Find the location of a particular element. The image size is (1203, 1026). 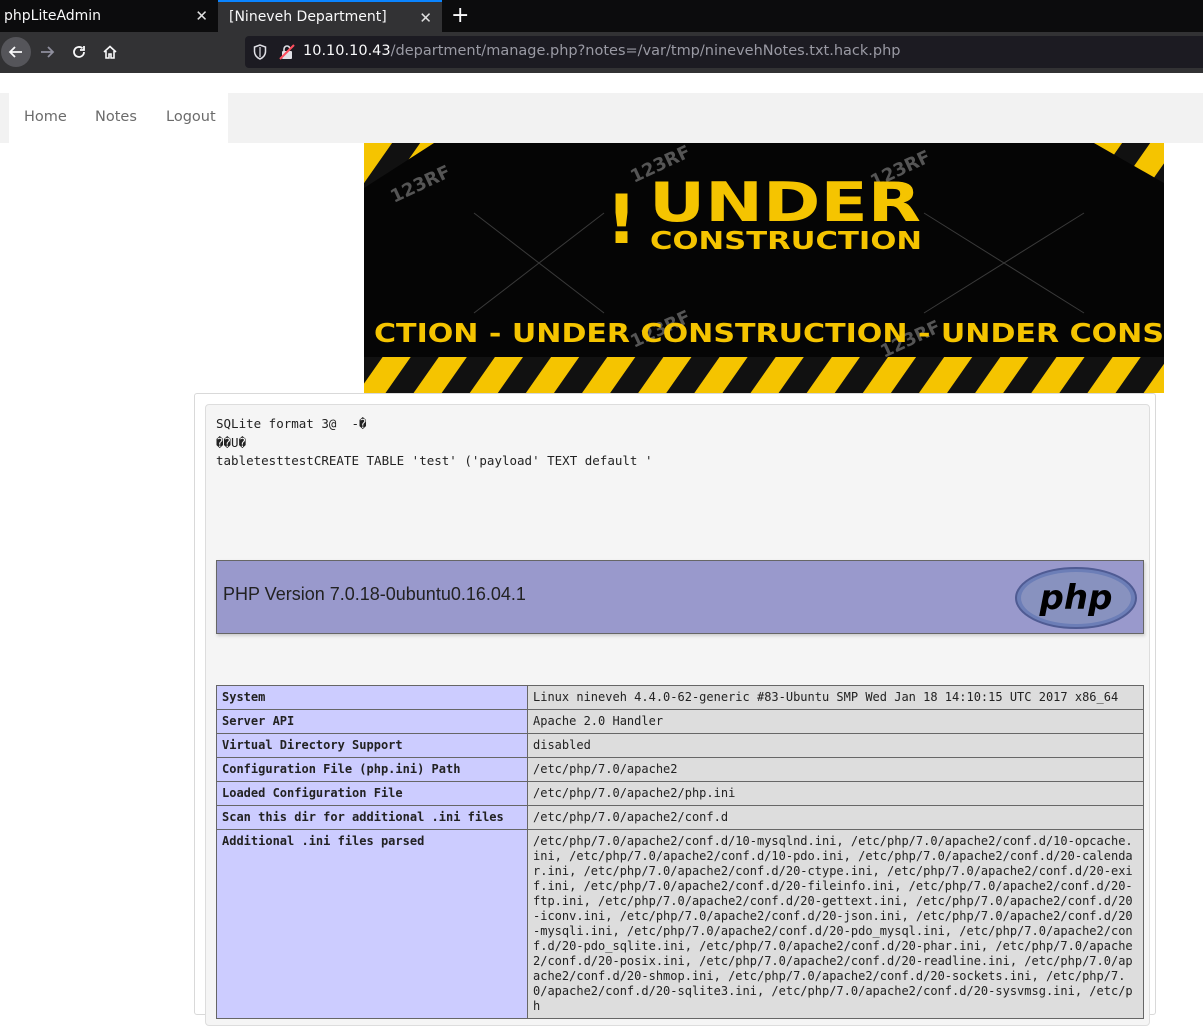

directive-name: Additional .ini files parsed is located at coordinates (372, 924).